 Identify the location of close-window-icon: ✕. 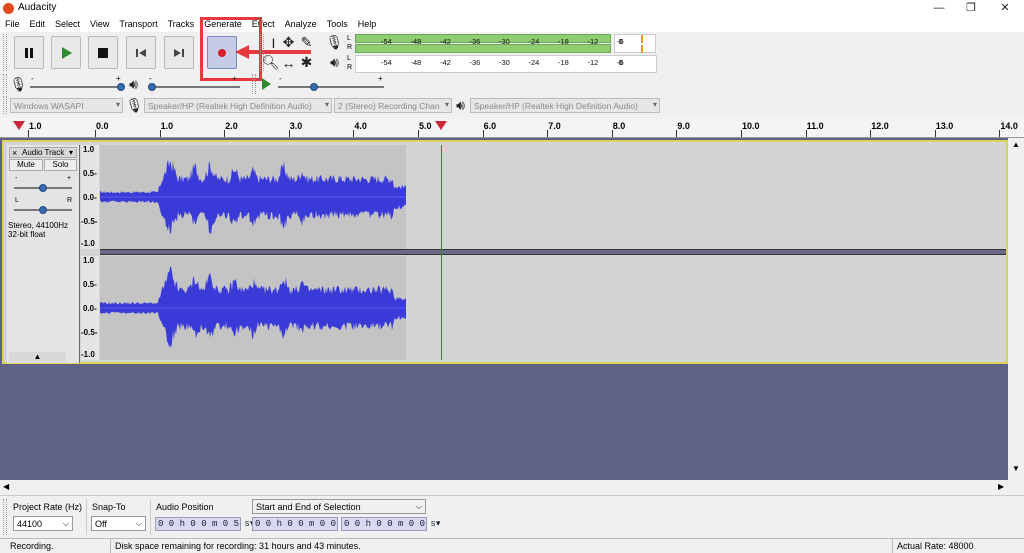
(1005, 8).